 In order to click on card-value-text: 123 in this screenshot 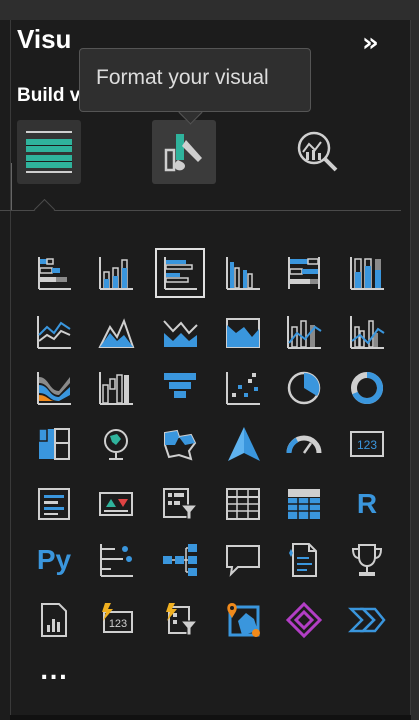, I will do `click(367, 445)`.